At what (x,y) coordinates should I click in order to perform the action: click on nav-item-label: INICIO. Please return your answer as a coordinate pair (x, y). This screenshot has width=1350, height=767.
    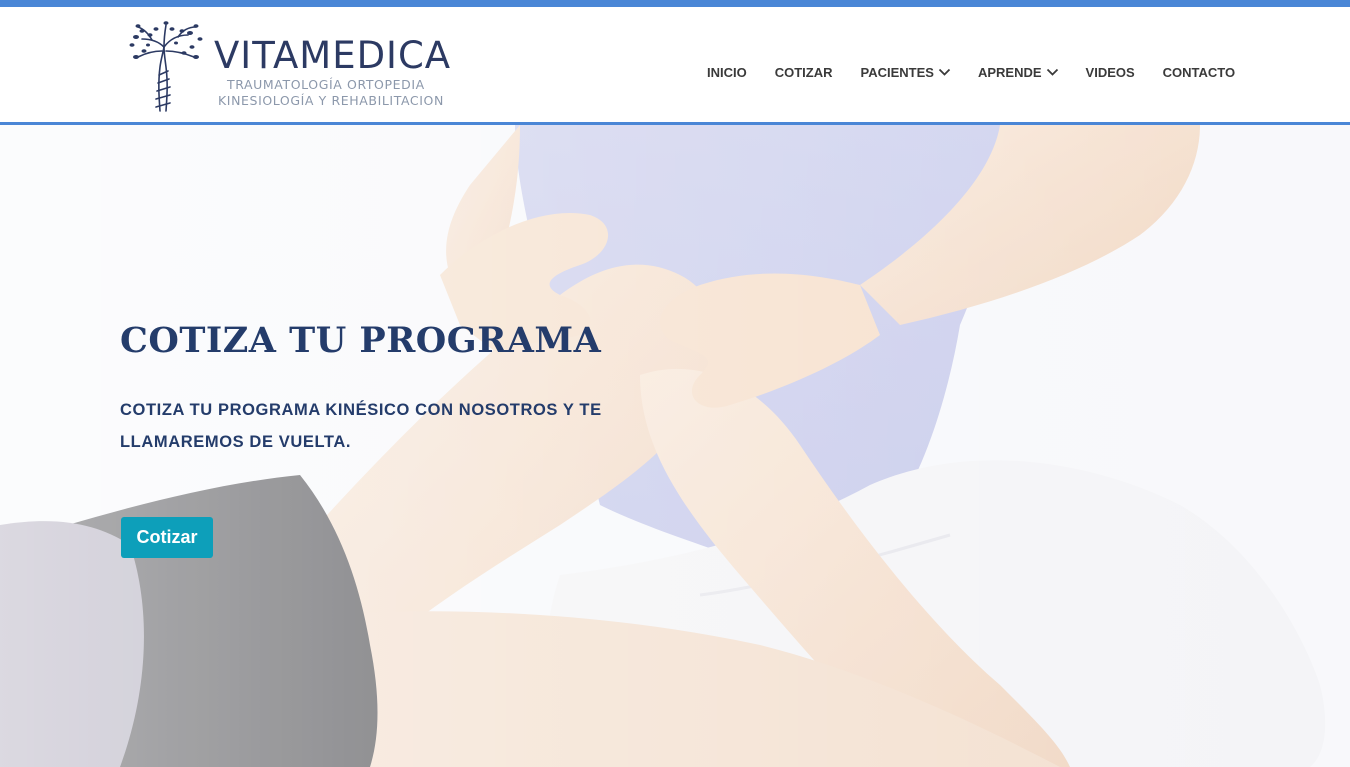
    Looking at the image, I should click on (727, 72).